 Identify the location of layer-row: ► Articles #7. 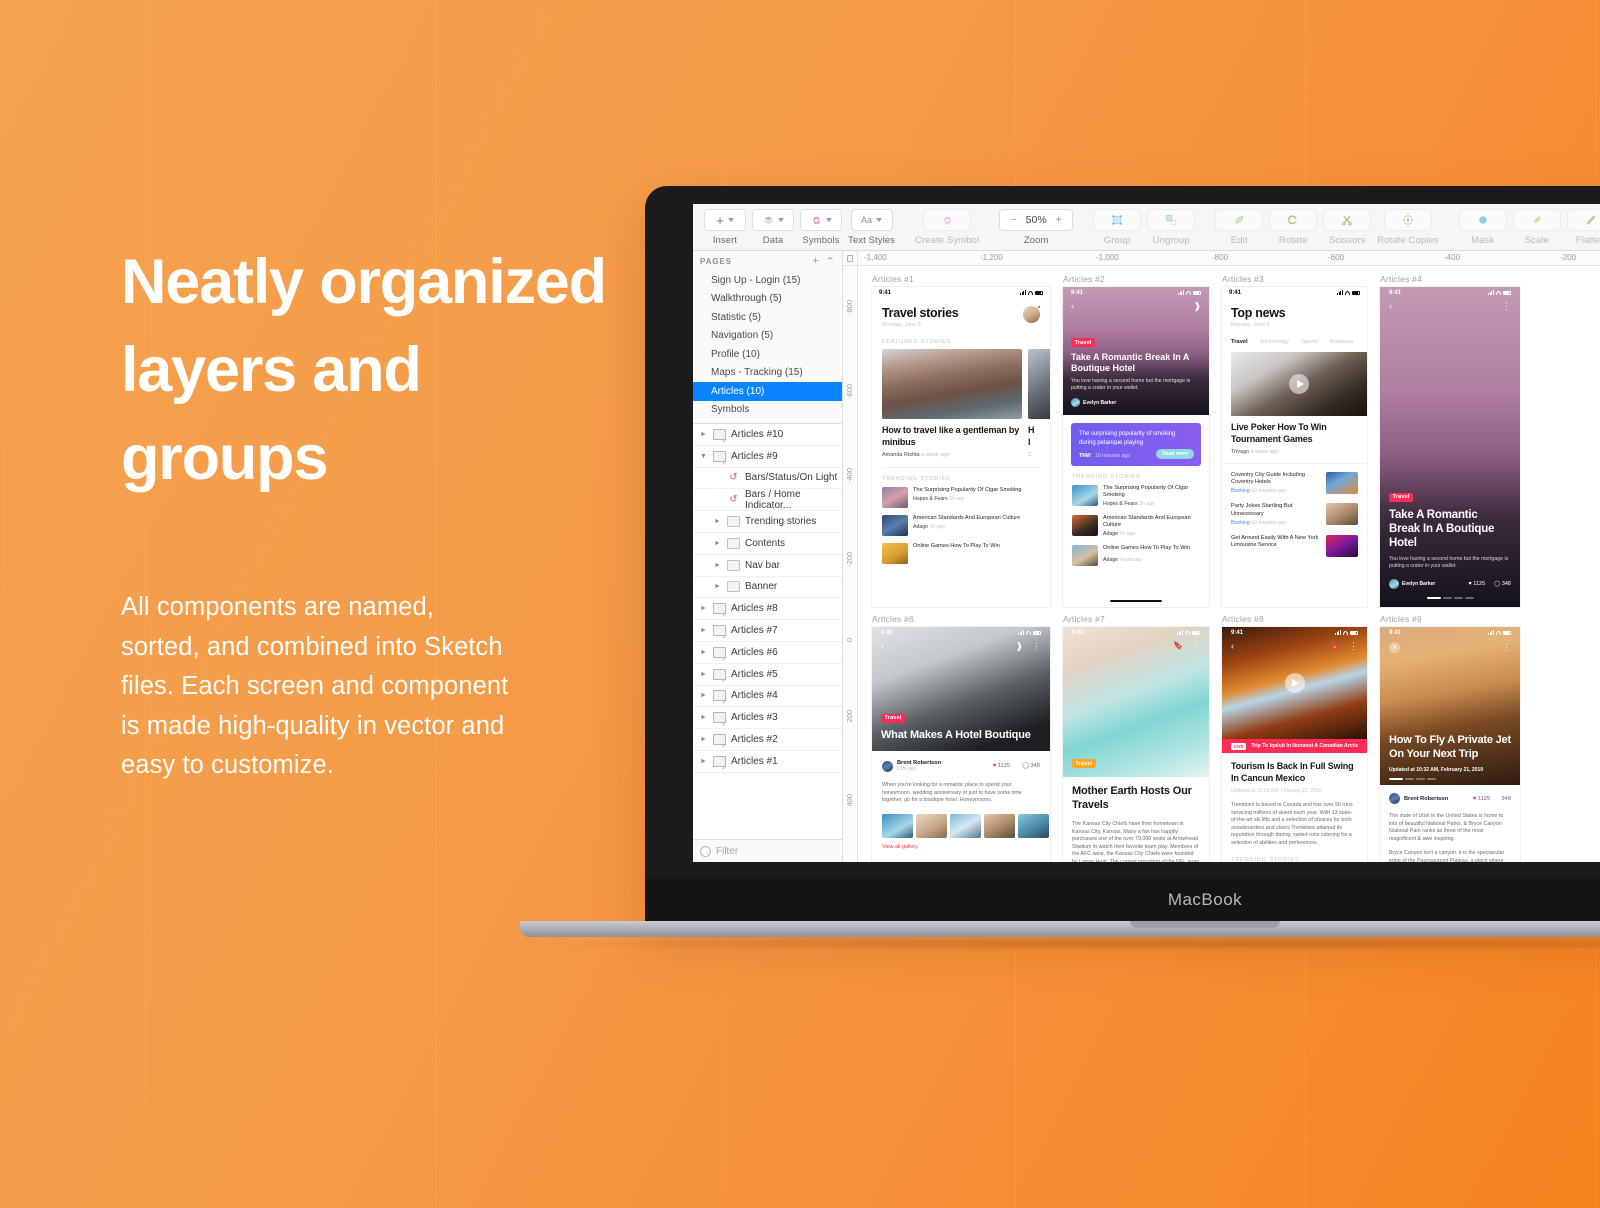
(767, 631).